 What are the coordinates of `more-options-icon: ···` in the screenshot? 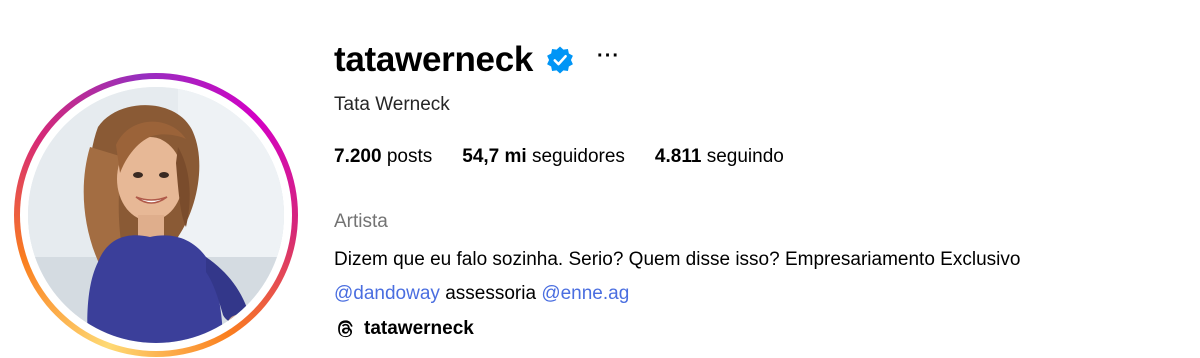 It's located at (608, 56).